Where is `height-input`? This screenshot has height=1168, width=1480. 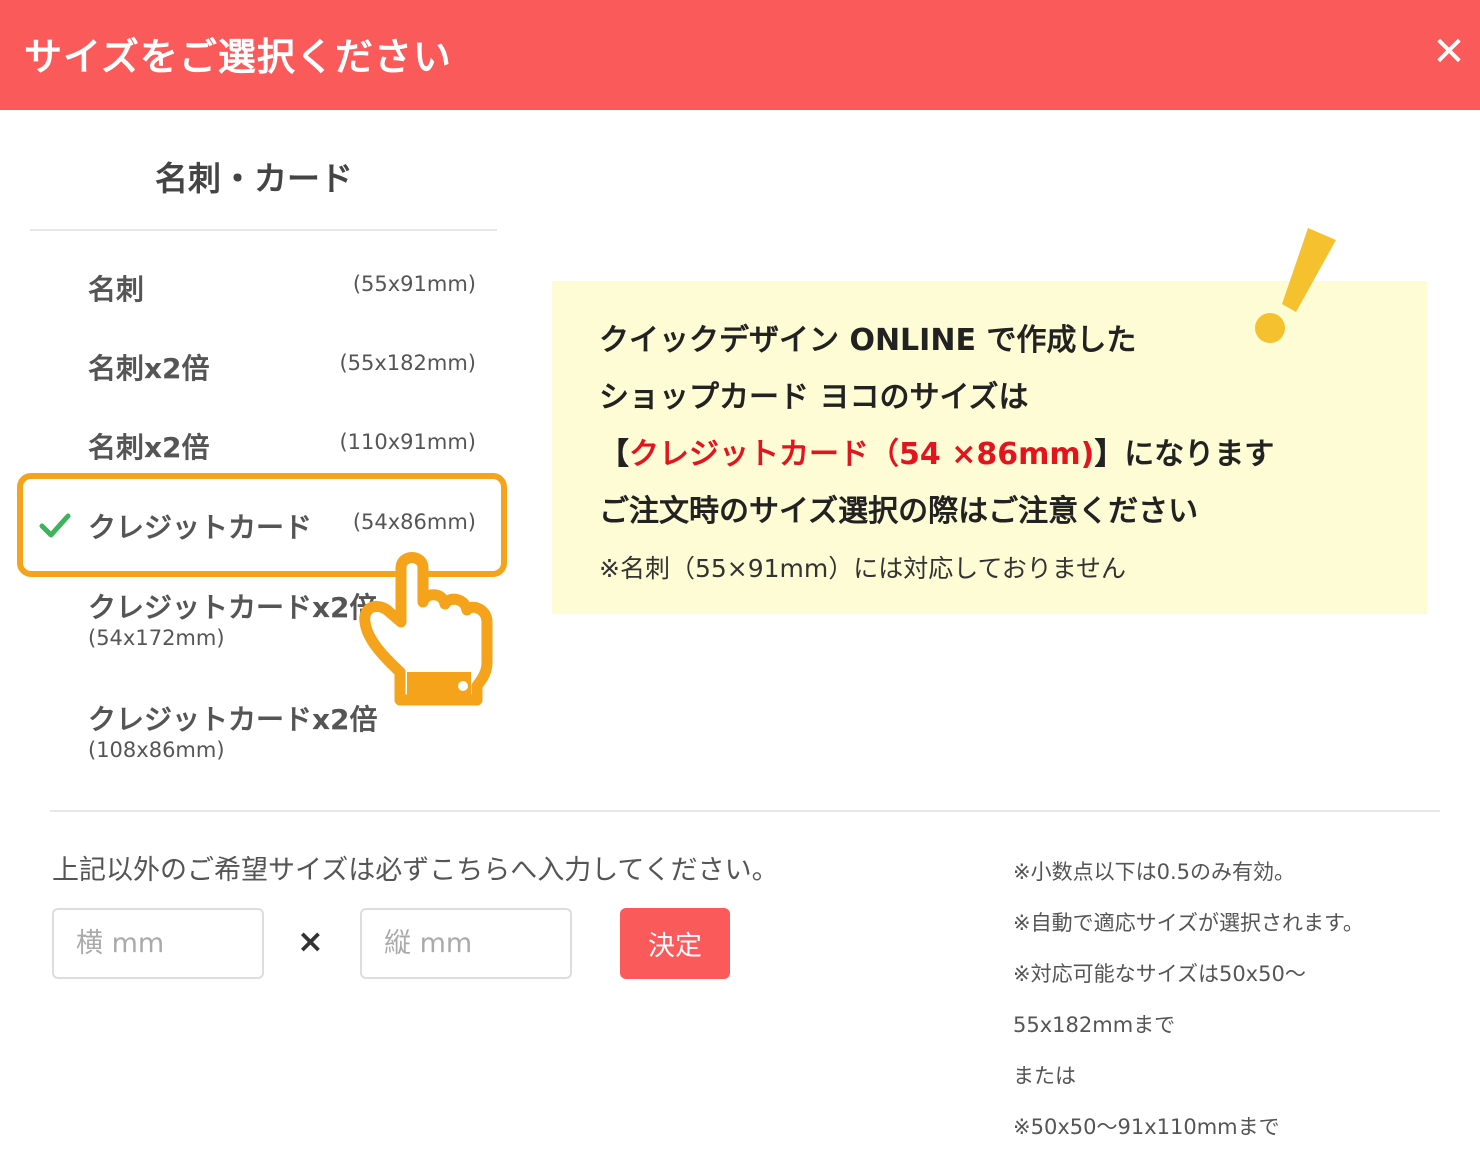 height-input is located at coordinates (466, 943).